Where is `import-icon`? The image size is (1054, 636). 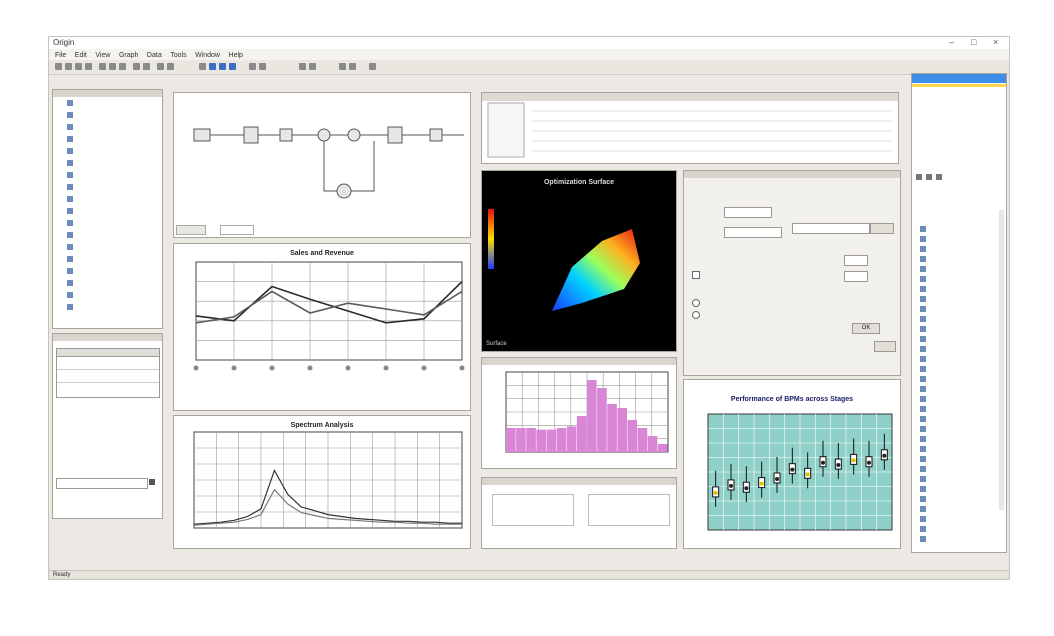
import-icon is located at coordinates (262, 66).